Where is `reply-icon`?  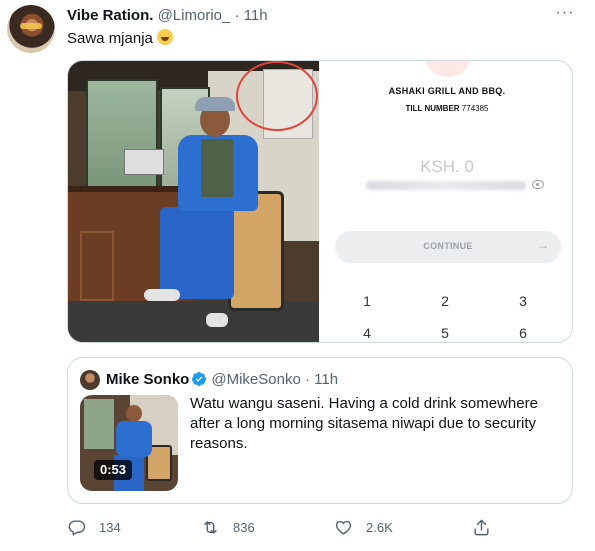
reply-icon is located at coordinates (77, 527).